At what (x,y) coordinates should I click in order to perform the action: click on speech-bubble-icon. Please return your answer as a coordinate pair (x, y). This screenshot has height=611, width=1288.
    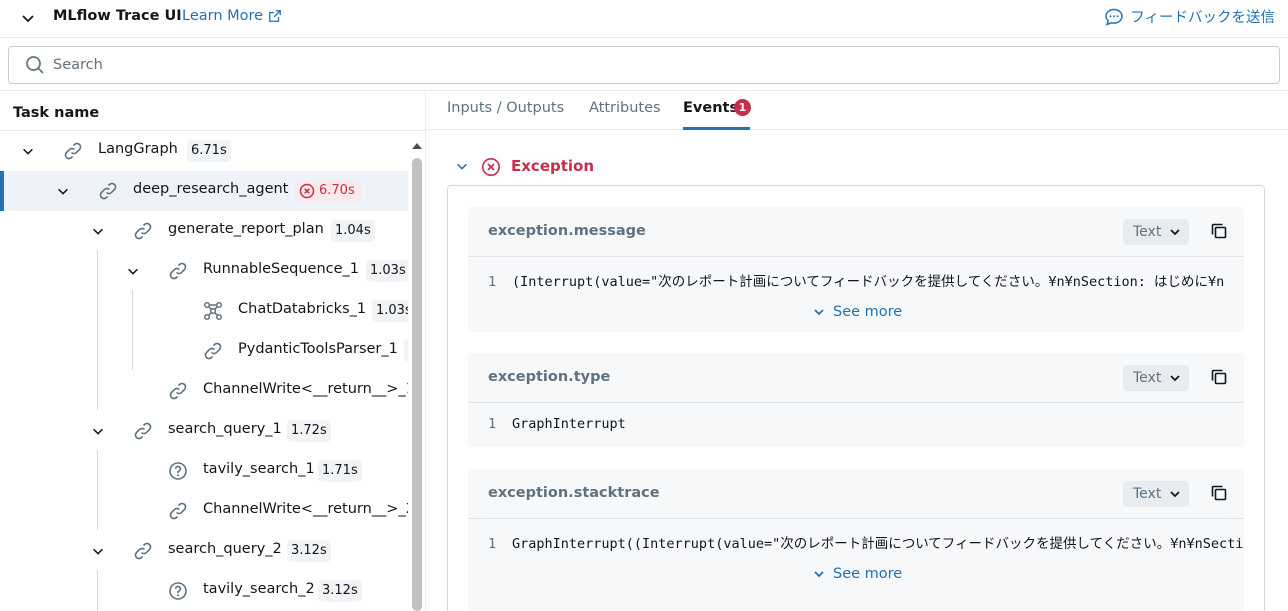
    Looking at the image, I should click on (1114, 17).